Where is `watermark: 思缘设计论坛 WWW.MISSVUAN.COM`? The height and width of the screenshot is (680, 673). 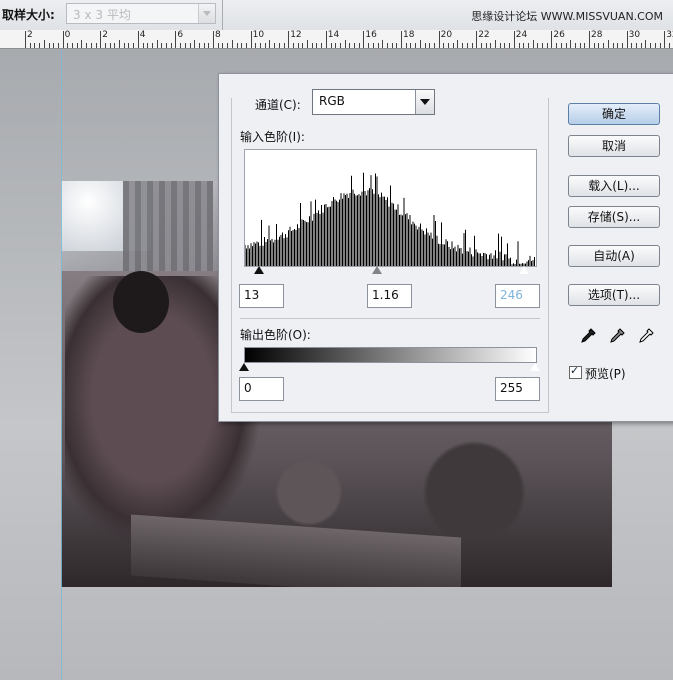
watermark: 思缘设计论坛 WWW.MISSVUAN.COM is located at coordinates (567, 16).